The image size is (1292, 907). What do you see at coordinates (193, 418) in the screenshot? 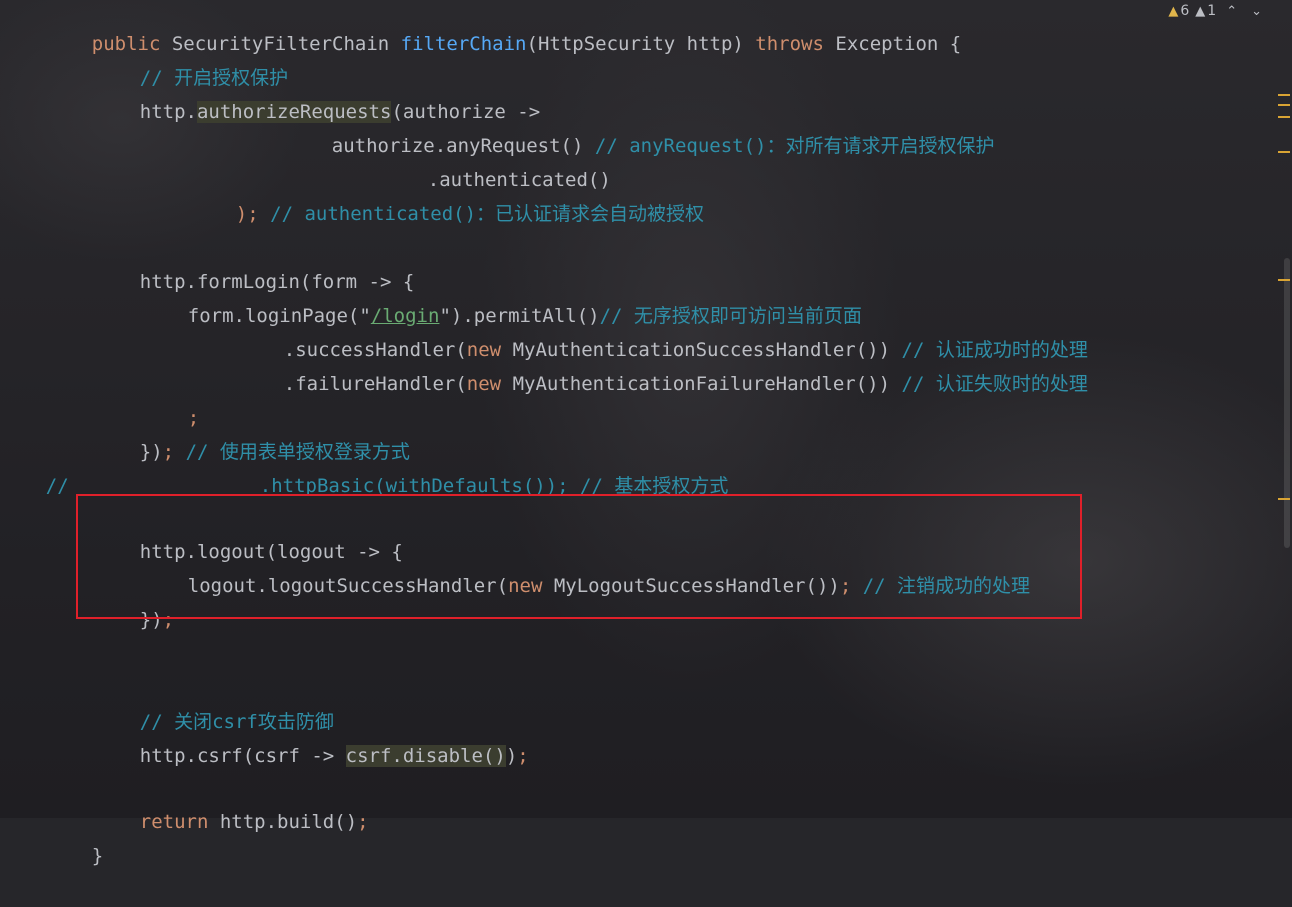
I see `code-line: ;` at bounding box center [193, 418].